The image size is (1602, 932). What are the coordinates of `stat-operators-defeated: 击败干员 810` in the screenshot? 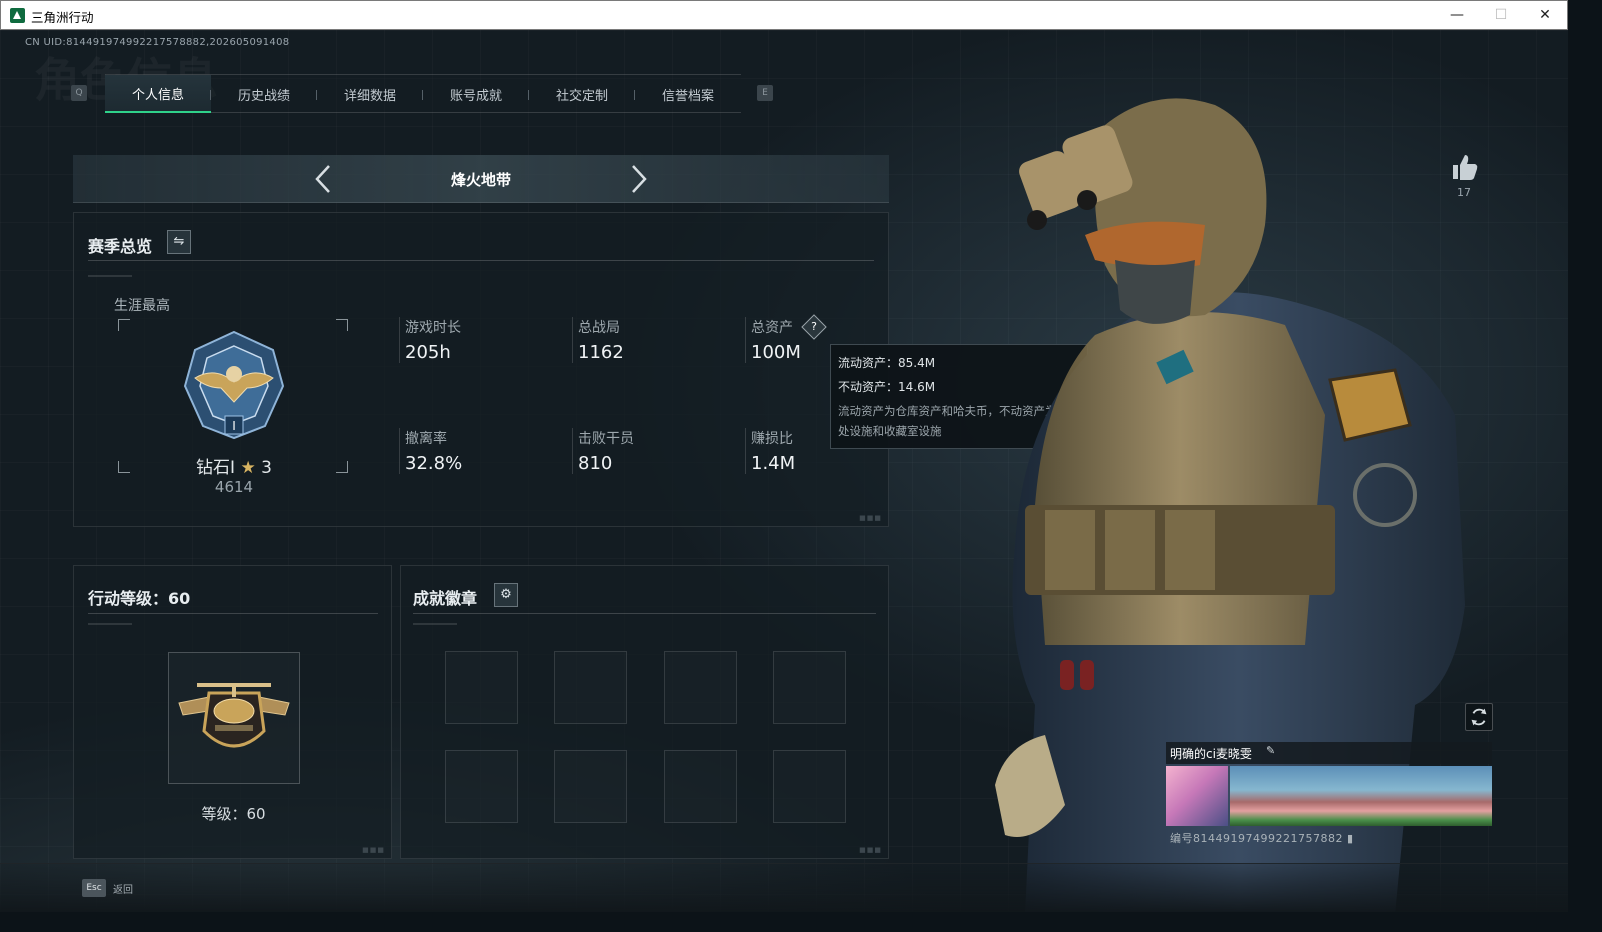 It's located at (603, 451).